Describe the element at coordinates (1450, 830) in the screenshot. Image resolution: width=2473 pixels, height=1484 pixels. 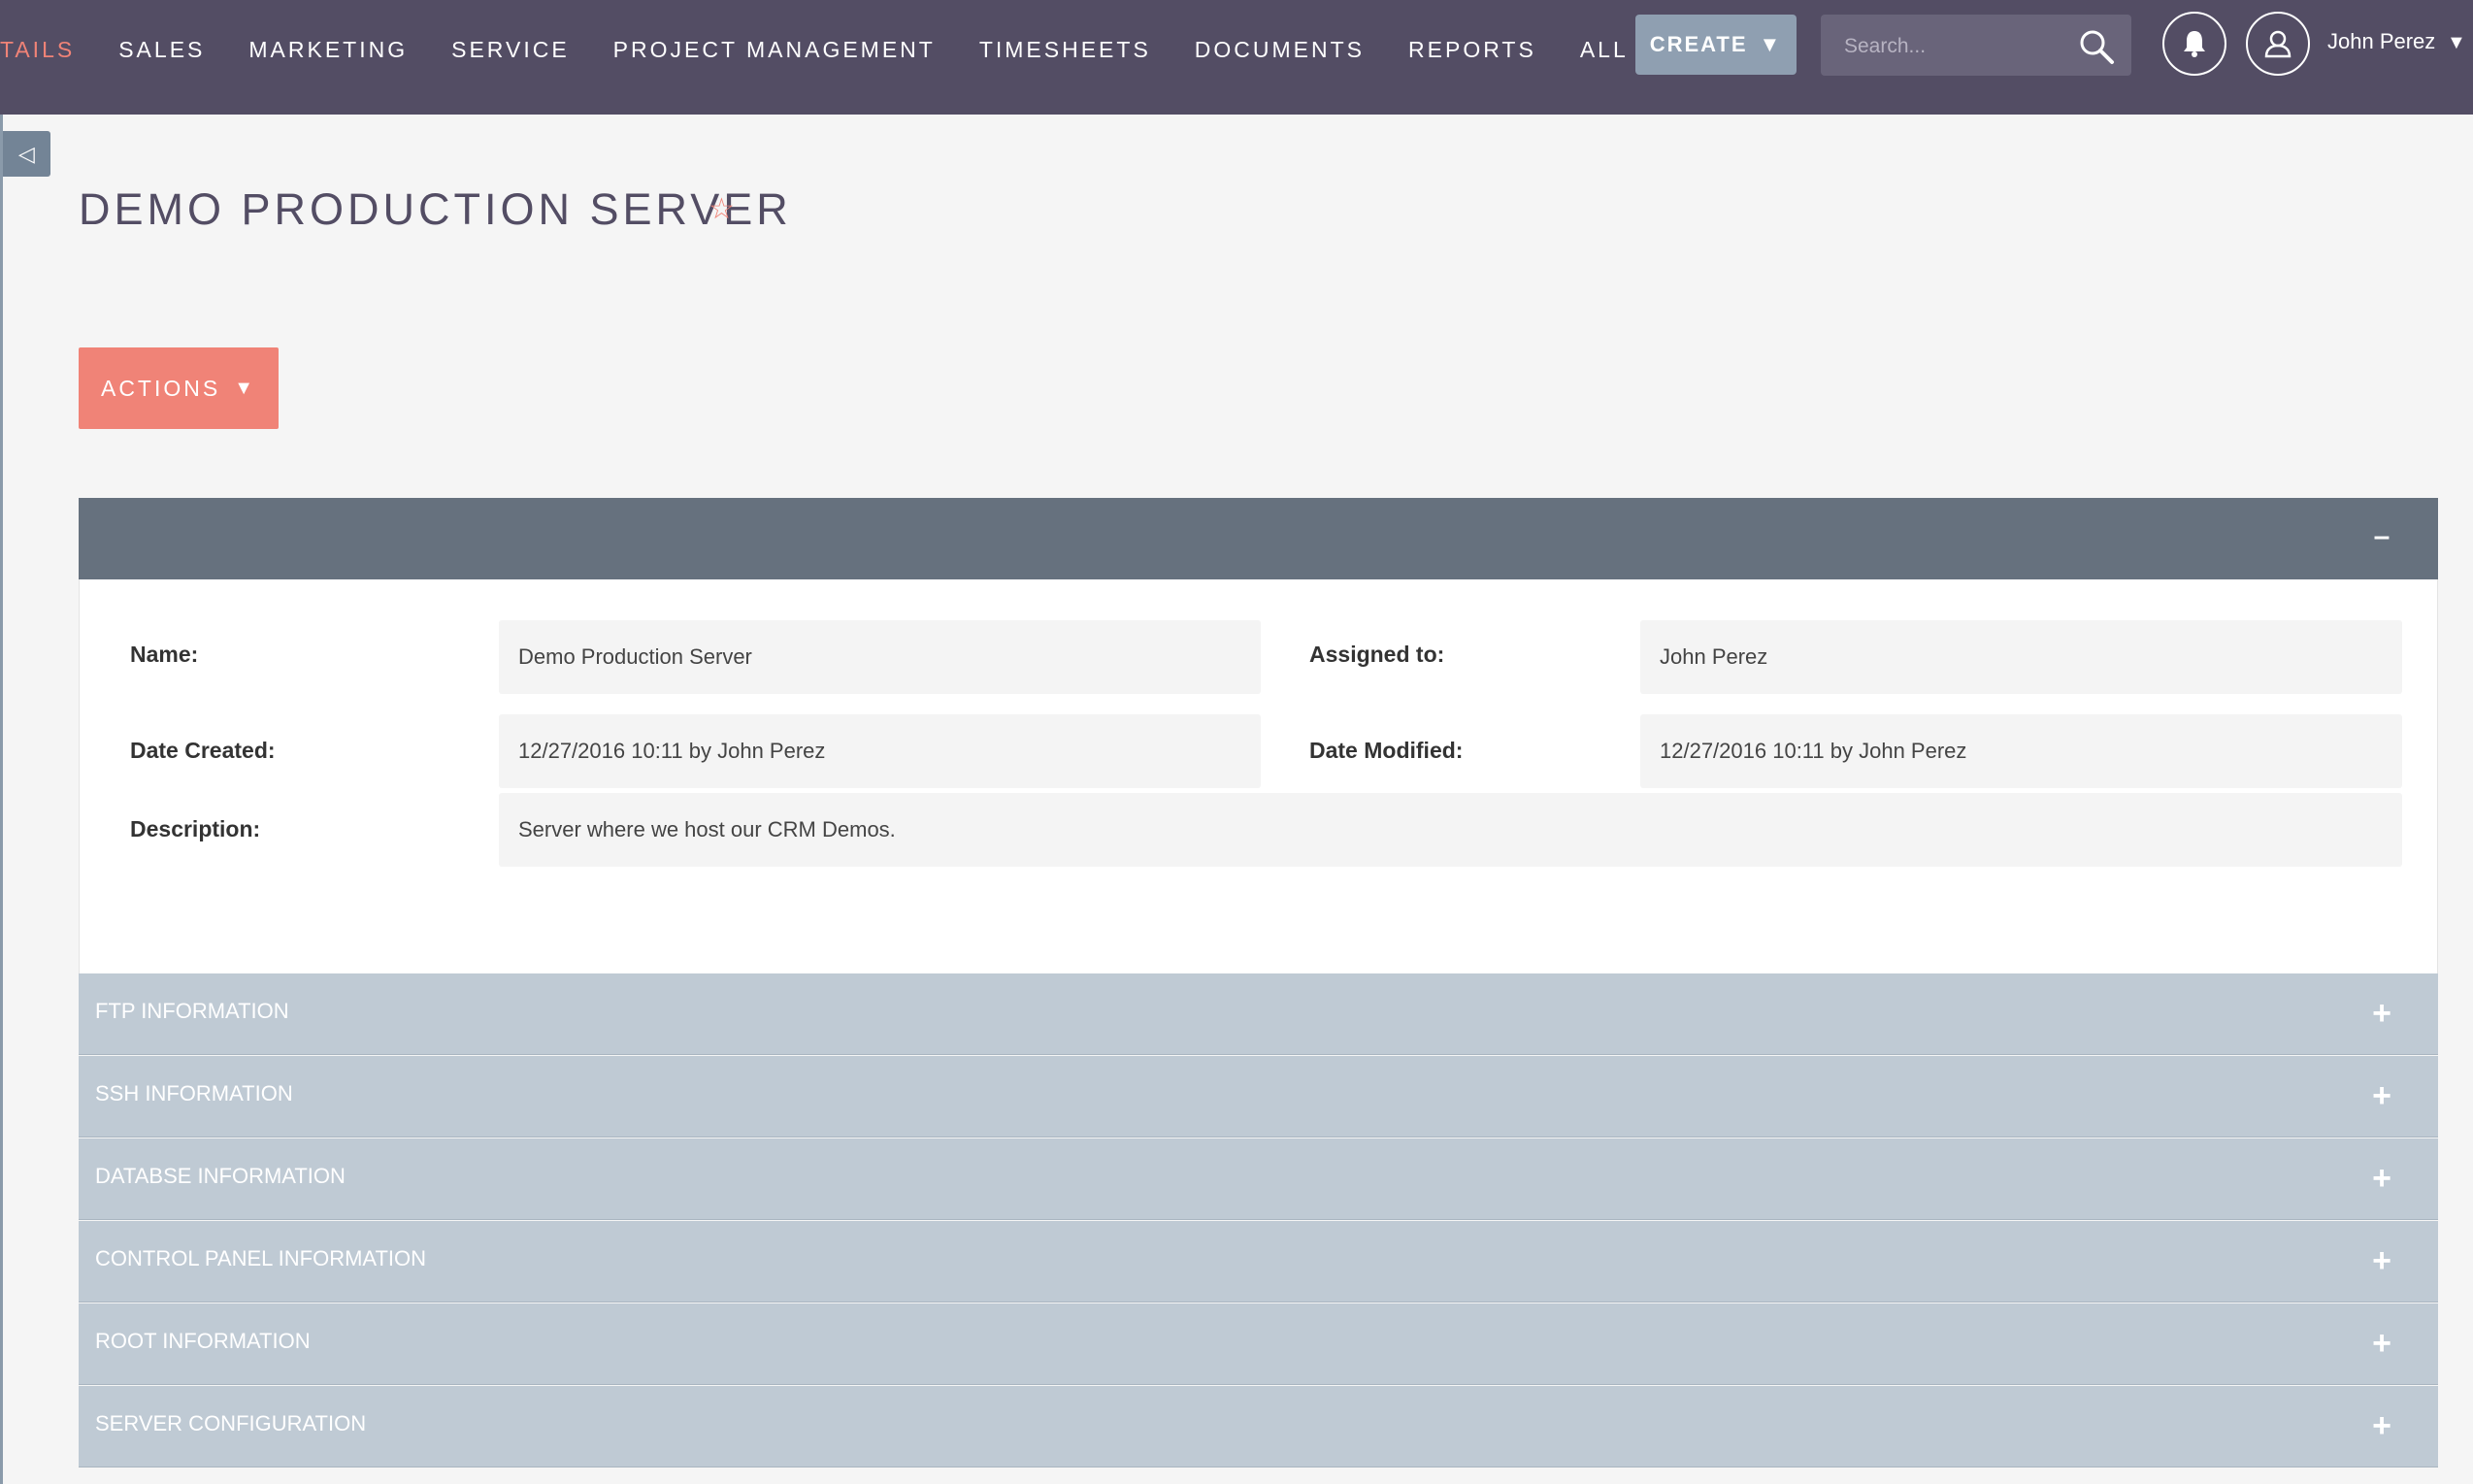
I see `description-value: Server where we host our CRM Demos.` at that location.